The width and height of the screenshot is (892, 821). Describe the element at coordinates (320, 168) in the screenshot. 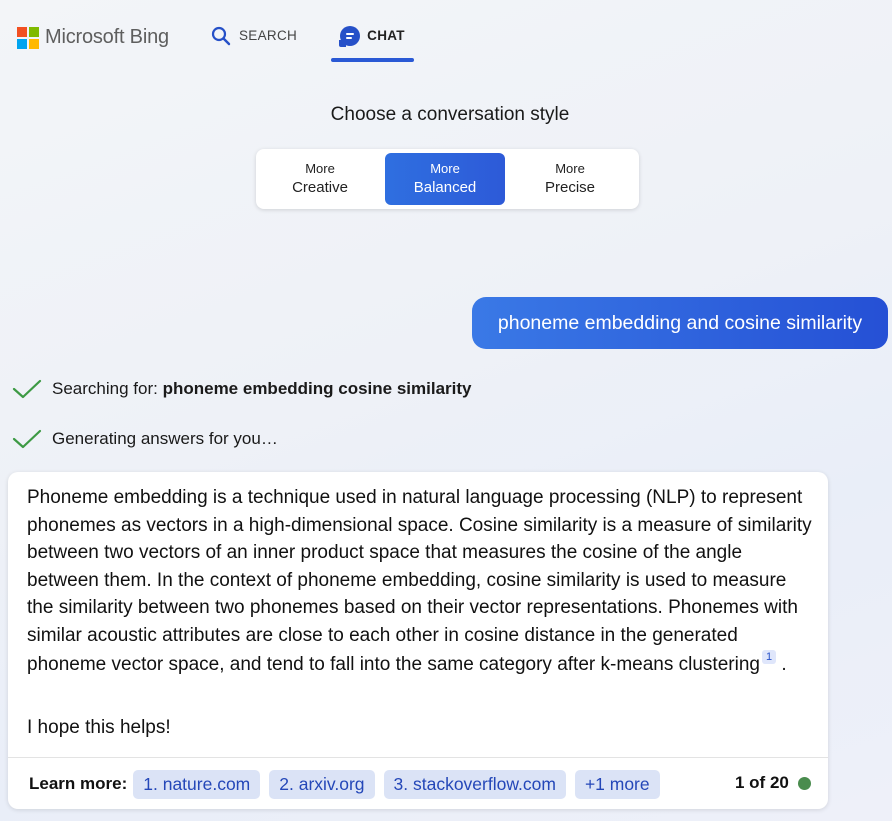

I see `style-creative-top: More` at that location.